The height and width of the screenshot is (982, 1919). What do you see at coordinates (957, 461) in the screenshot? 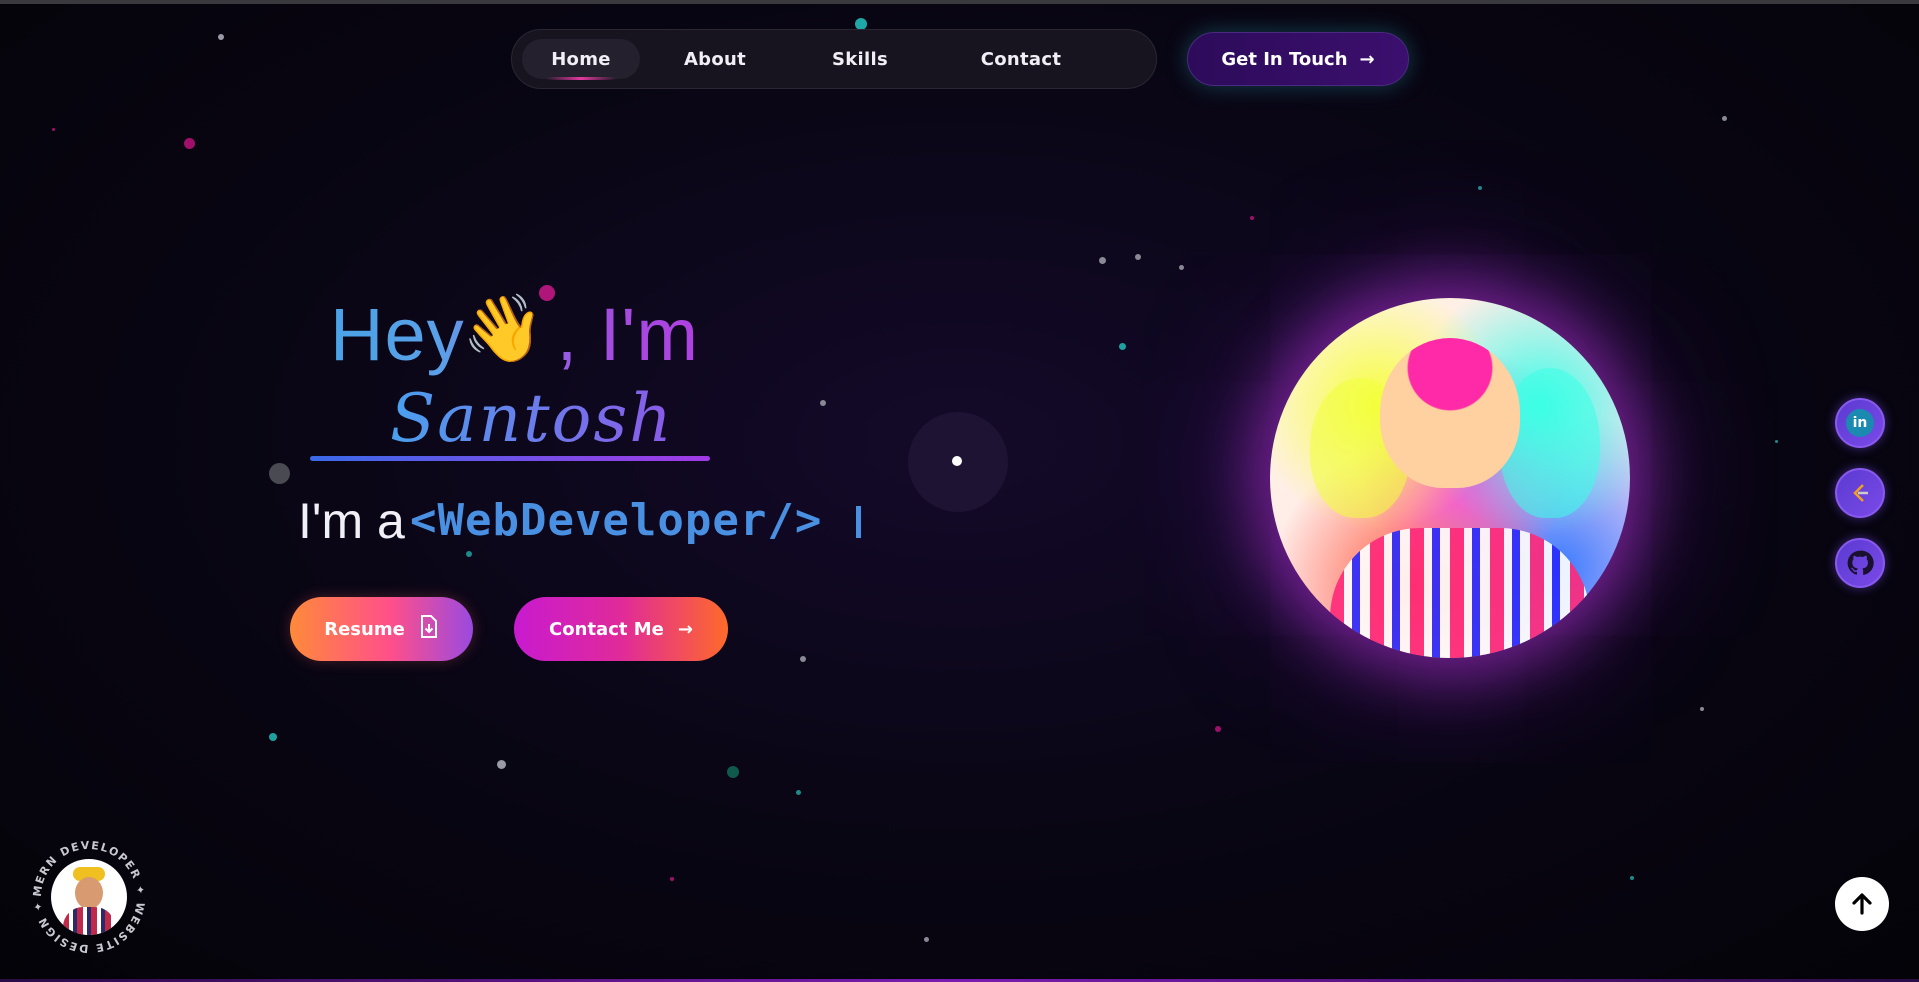
I see `cursor-dot` at bounding box center [957, 461].